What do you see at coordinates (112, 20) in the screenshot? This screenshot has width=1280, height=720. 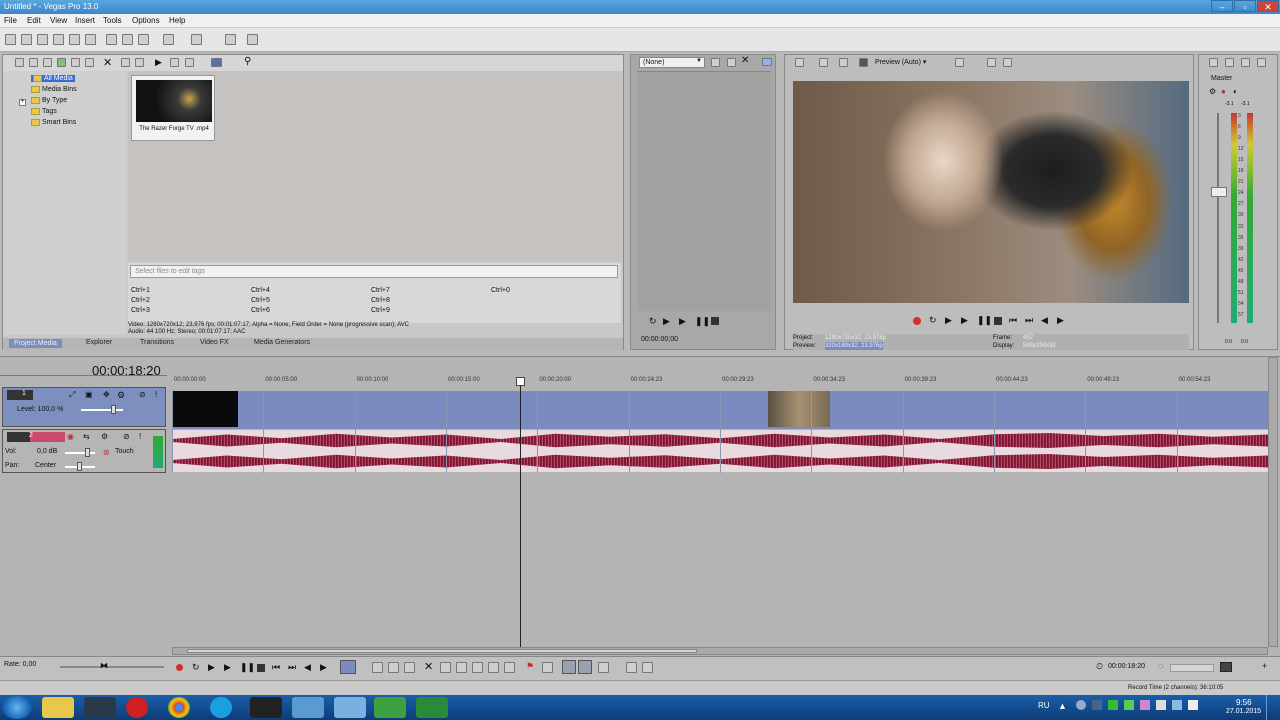 I see `menu-tools: Tools` at bounding box center [112, 20].